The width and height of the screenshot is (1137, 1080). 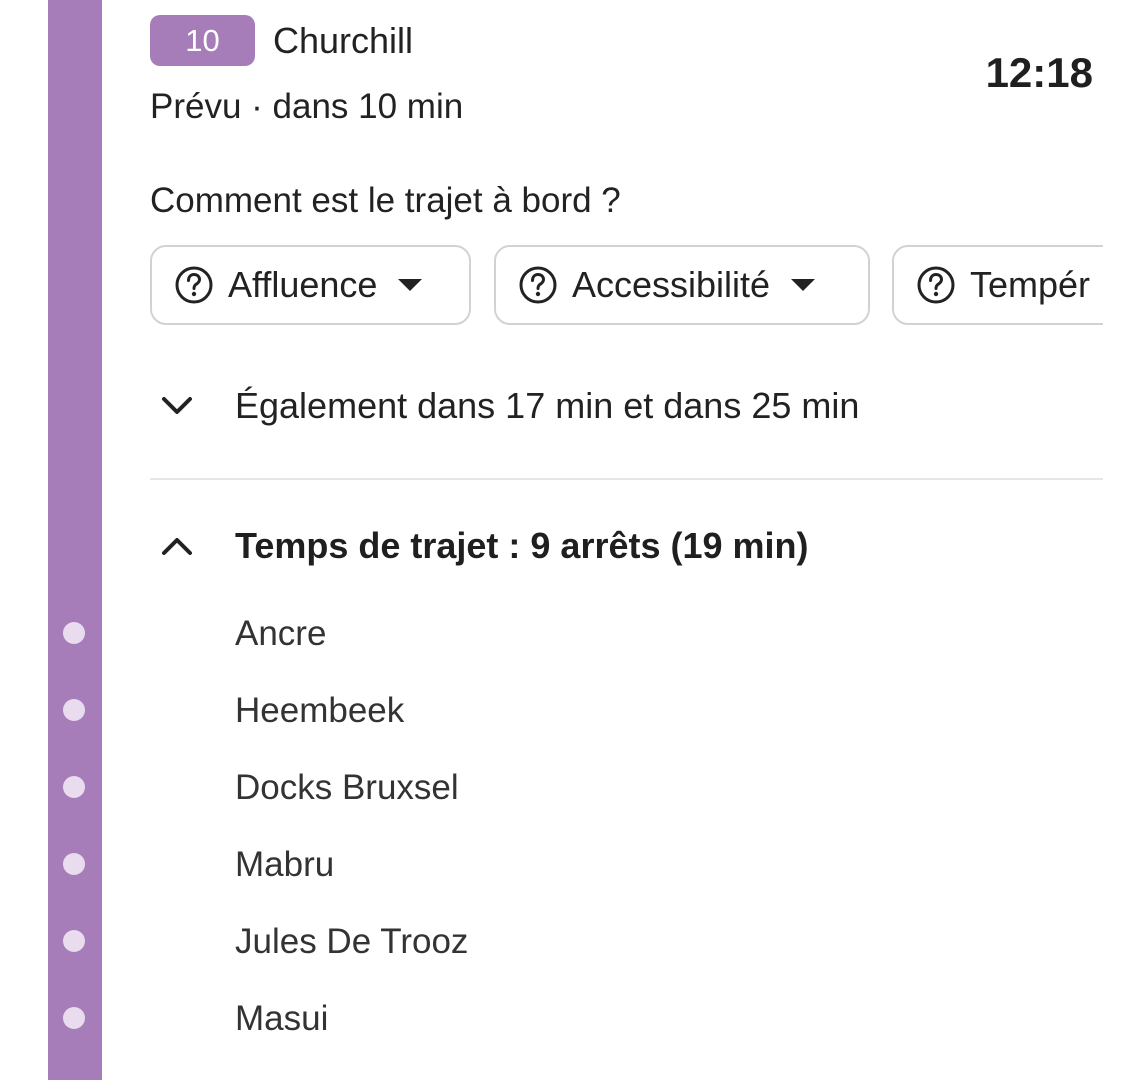 I want to click on chevron-down-icon, so click(x=177, y=405).